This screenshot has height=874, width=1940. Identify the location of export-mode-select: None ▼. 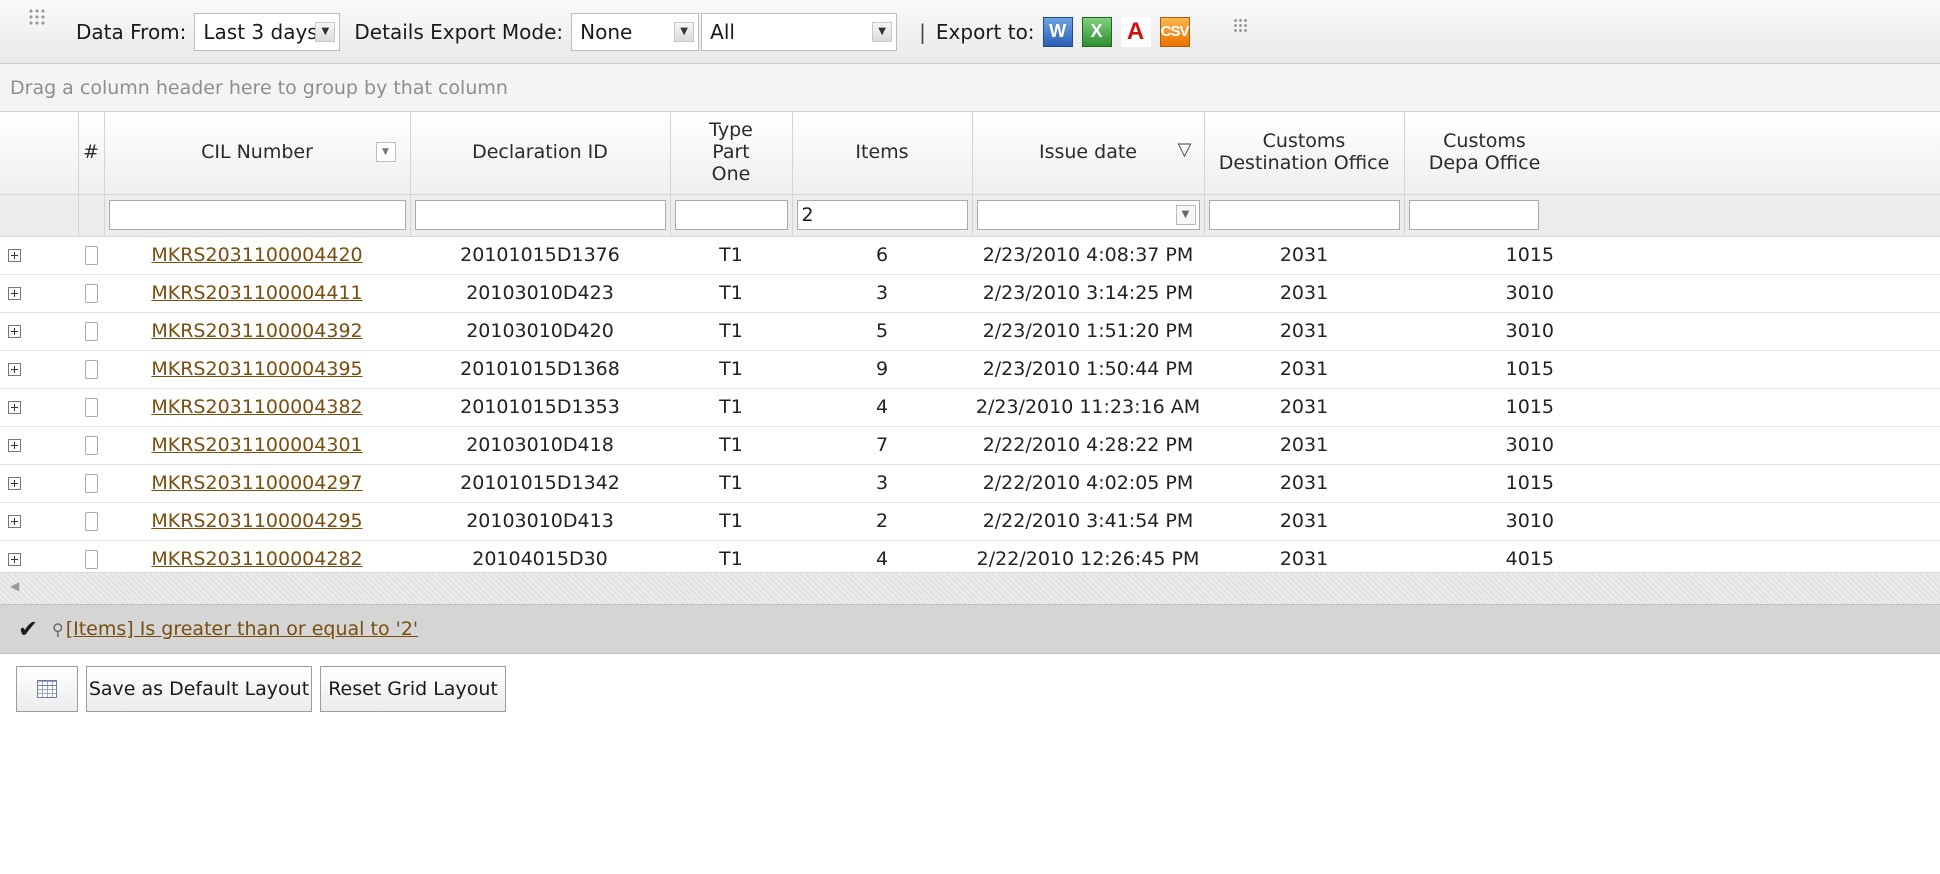
(635, 31).